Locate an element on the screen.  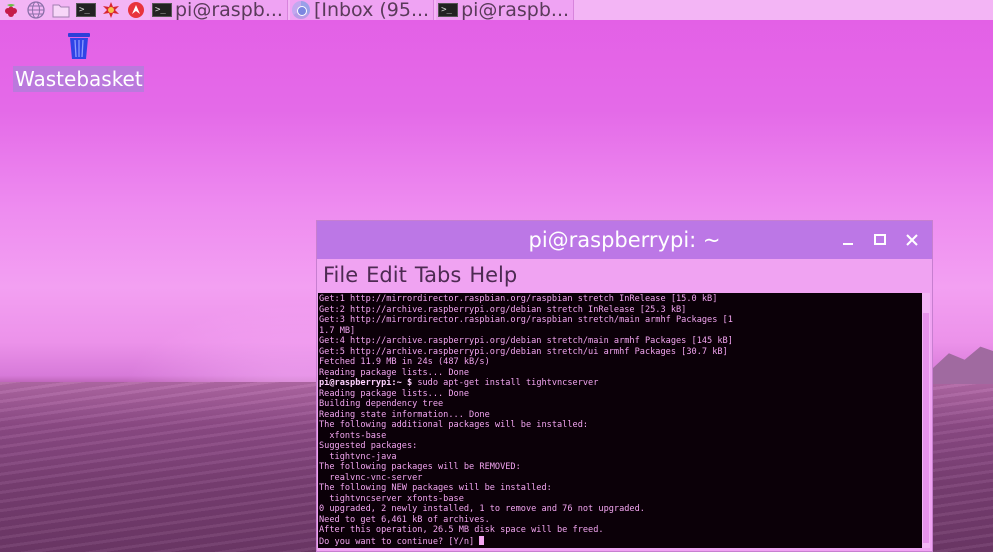
wastebasket-label: Wastebasket is located at coordinates (78, 79).